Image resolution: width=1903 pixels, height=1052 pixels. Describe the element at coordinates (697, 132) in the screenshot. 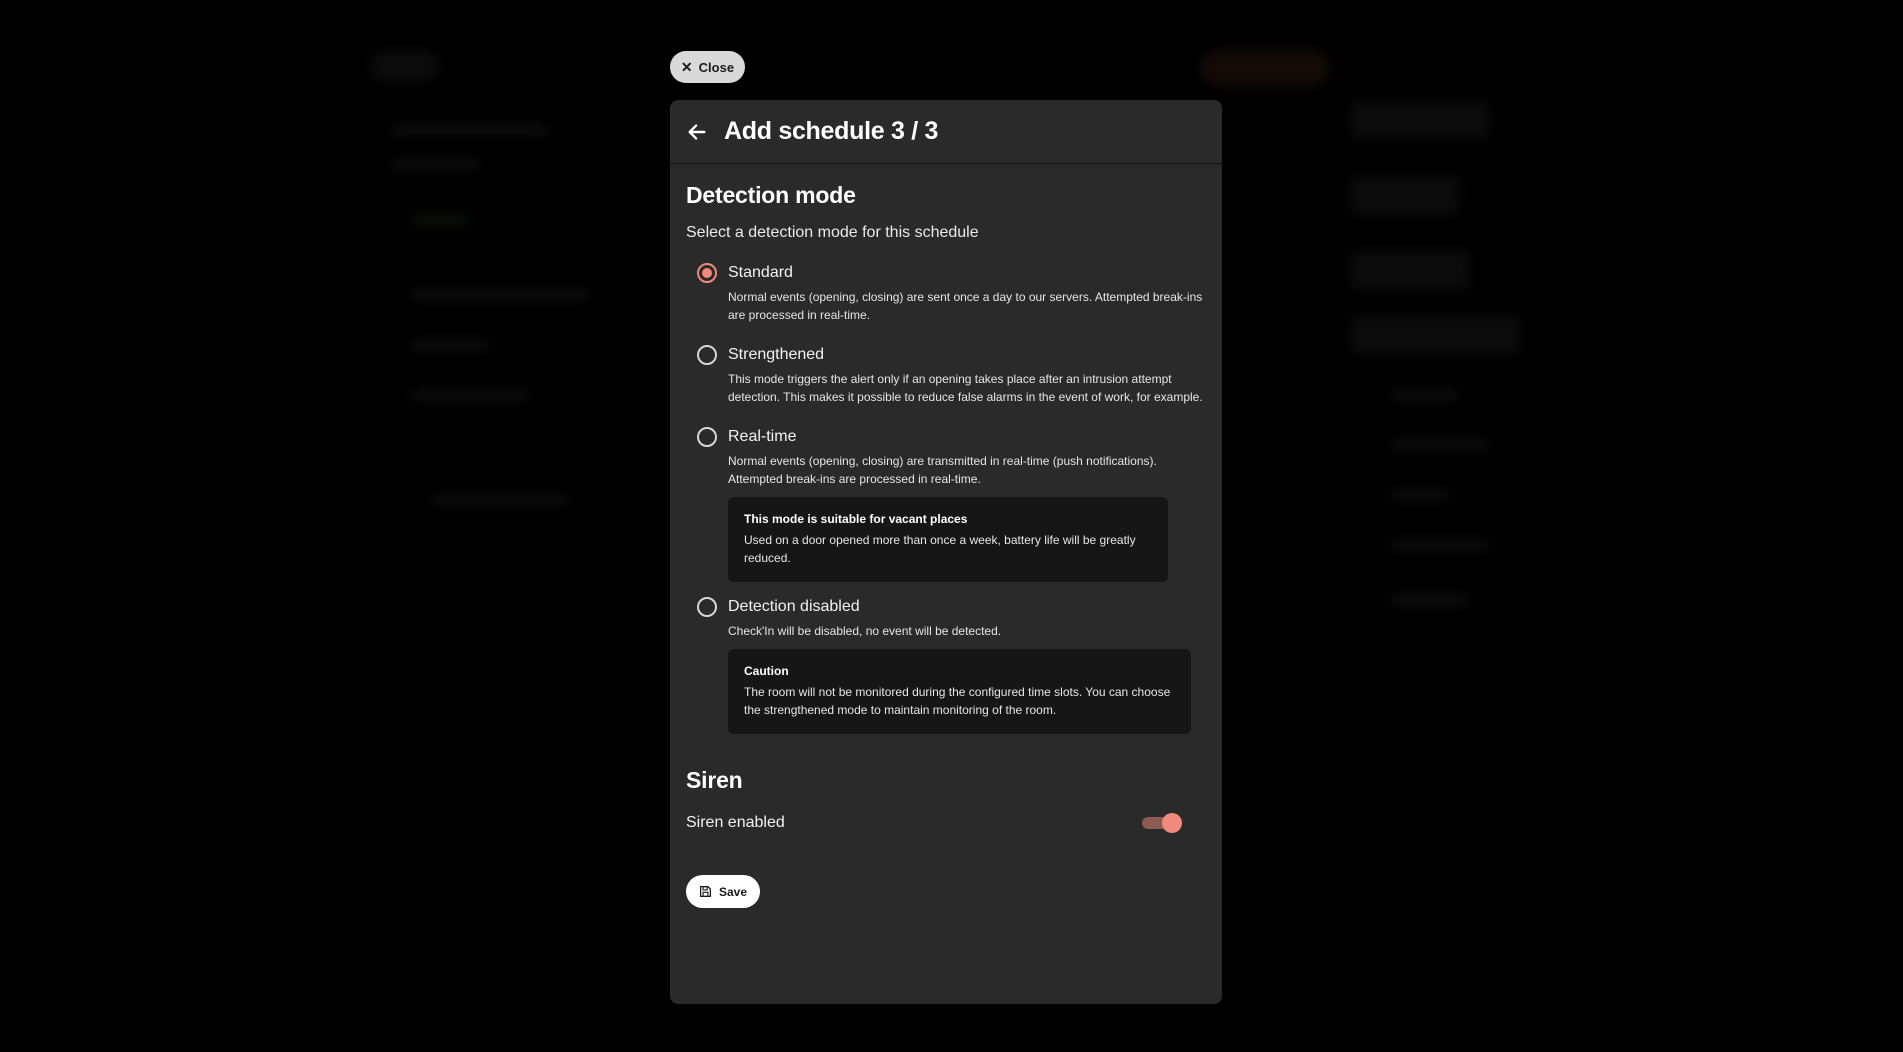

I see `arrow-left-icon` at that location.